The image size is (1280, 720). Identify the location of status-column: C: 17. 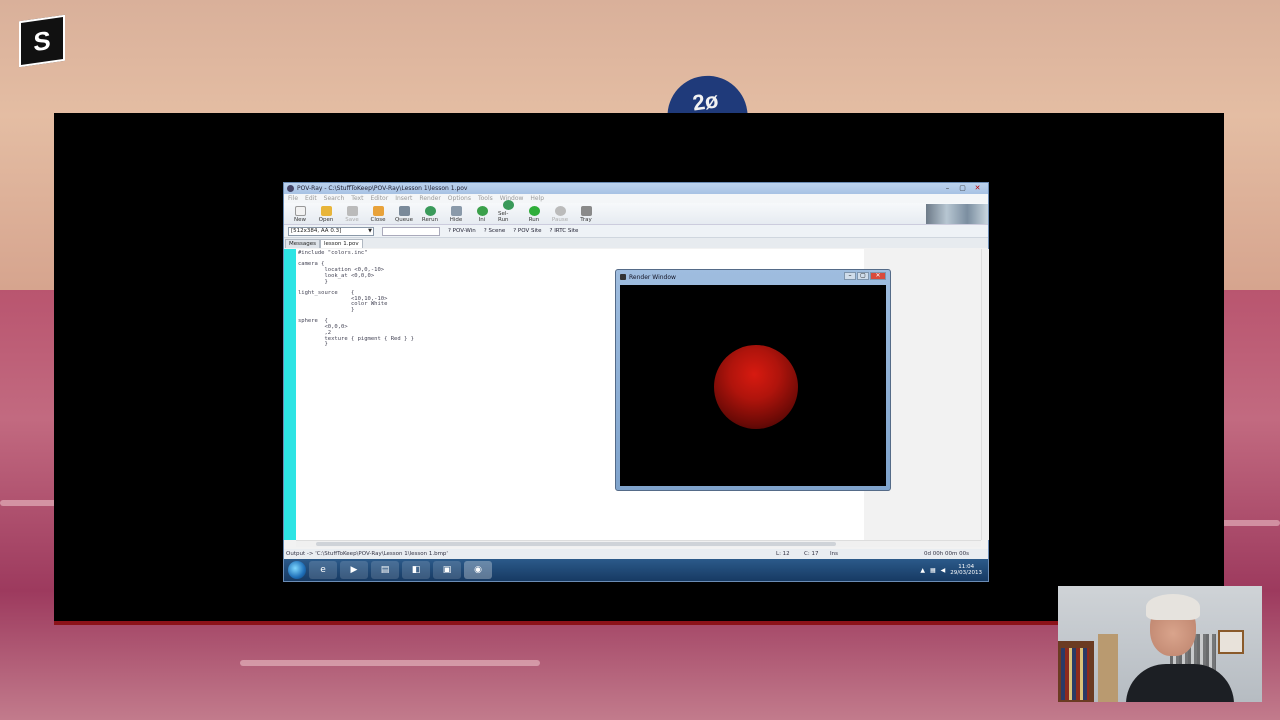
(811, 554).